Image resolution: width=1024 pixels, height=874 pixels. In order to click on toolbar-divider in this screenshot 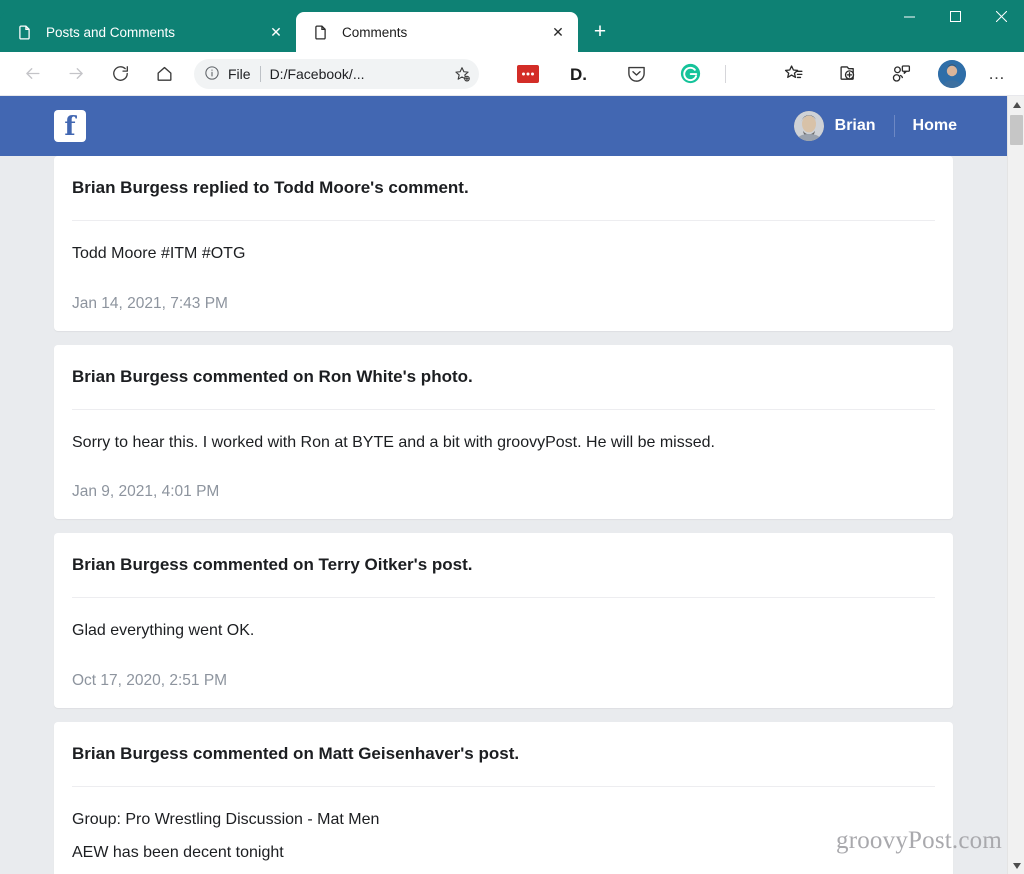, I will do `click(725, 73)`.